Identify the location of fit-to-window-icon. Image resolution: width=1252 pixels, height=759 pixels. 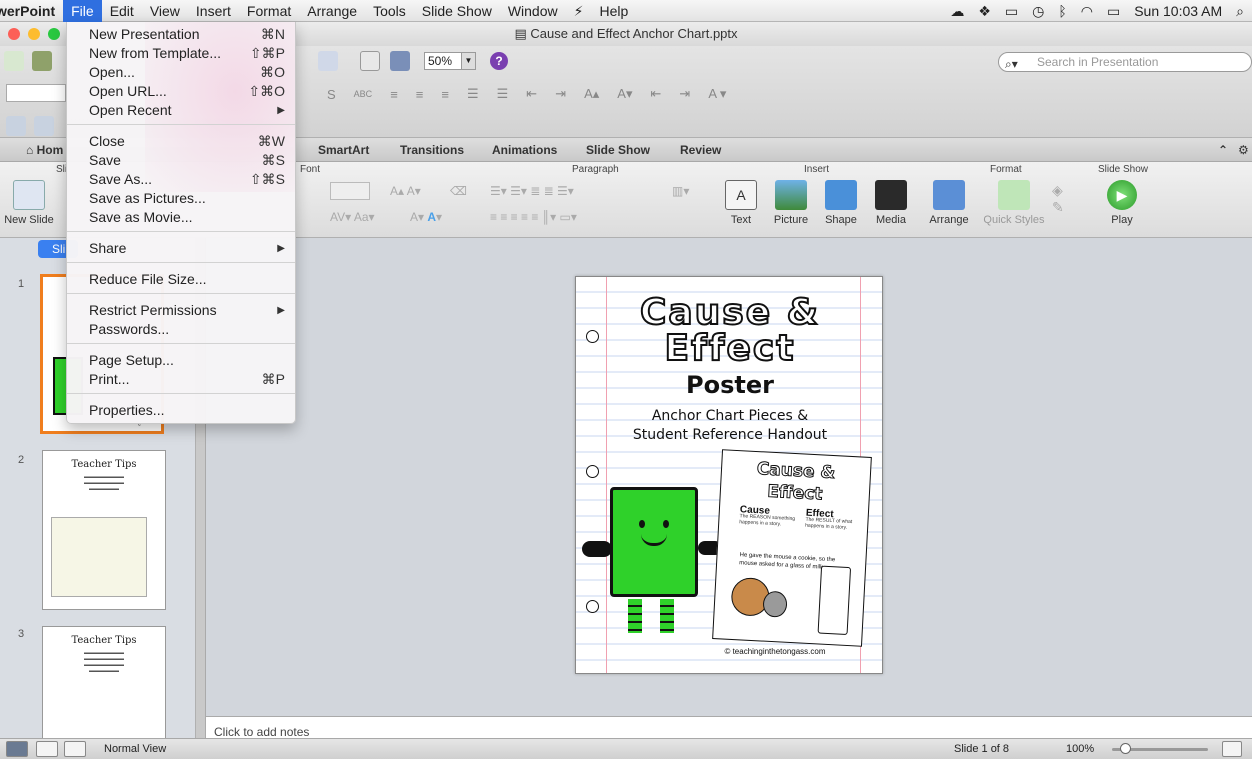
(1232, 749).